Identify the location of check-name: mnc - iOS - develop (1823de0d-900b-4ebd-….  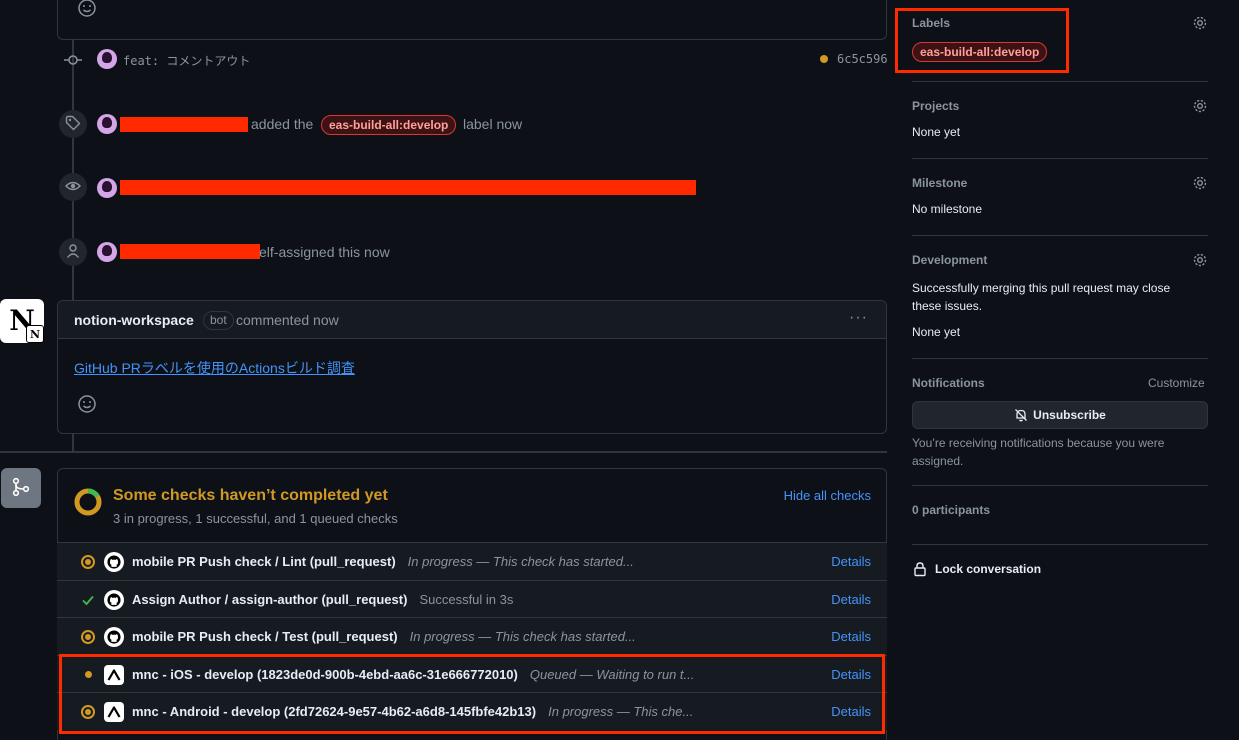
(325, 674).